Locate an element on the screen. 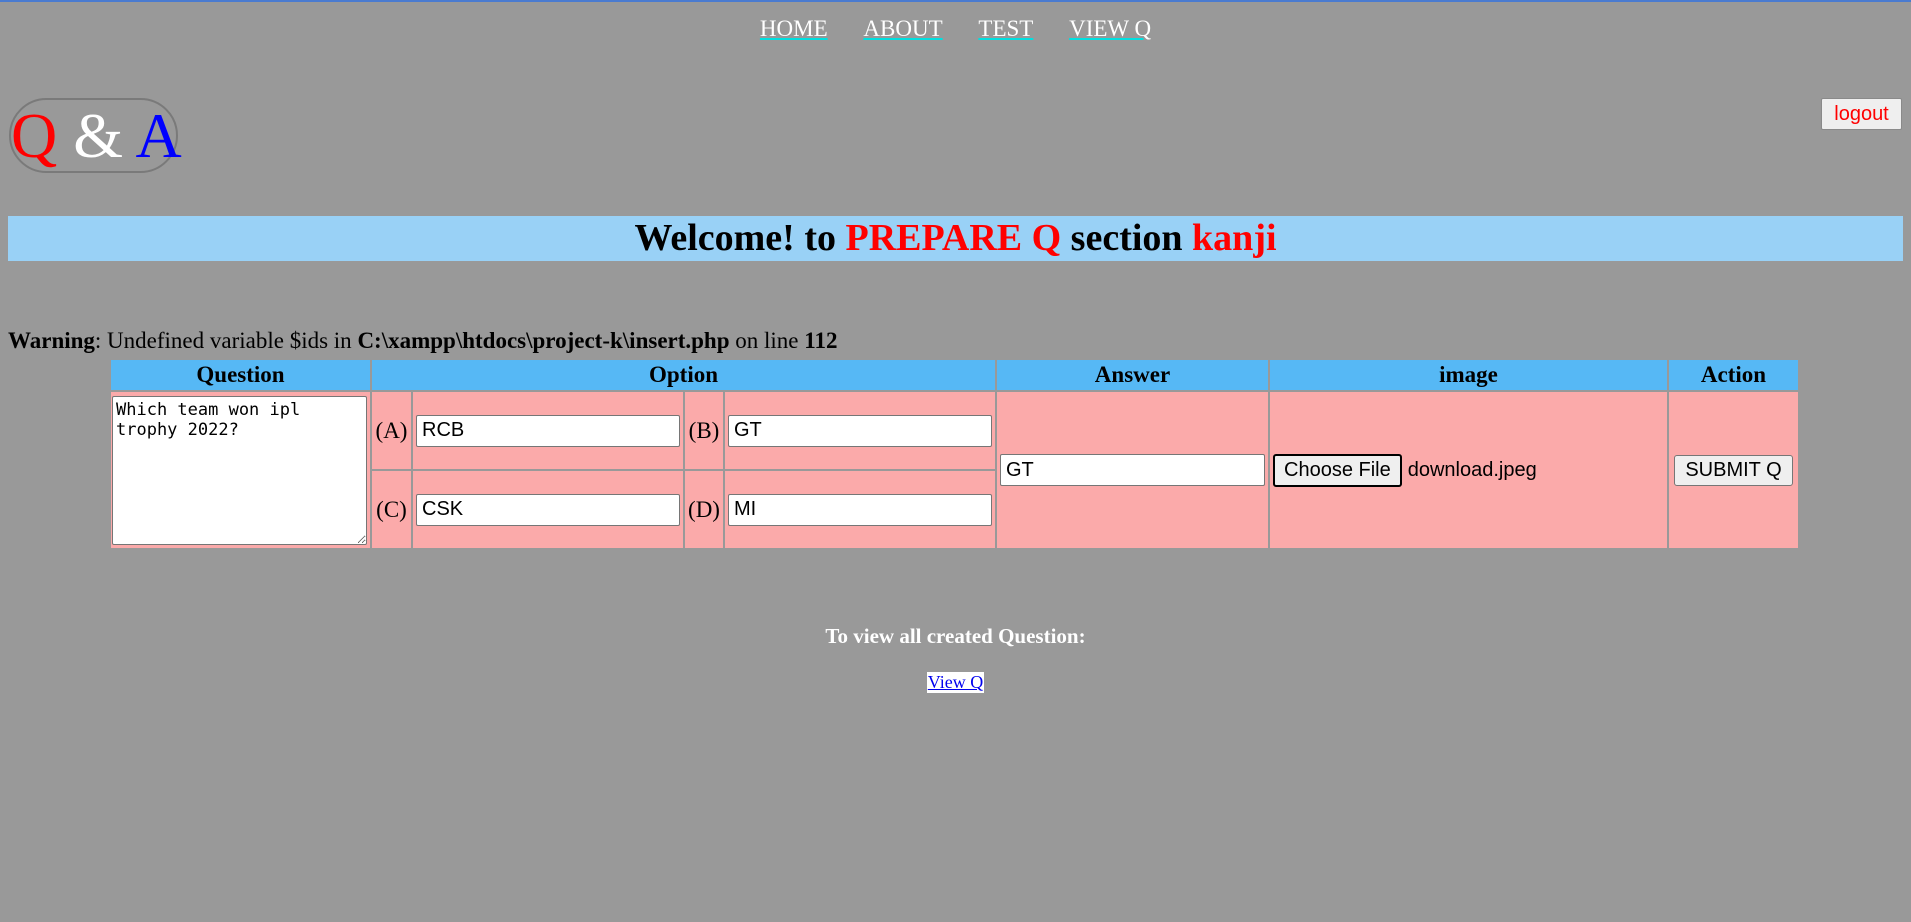 Image resolution: width=1911 pixels, height=922 pixels. header-question: Question is located at coordinates (240, 375).